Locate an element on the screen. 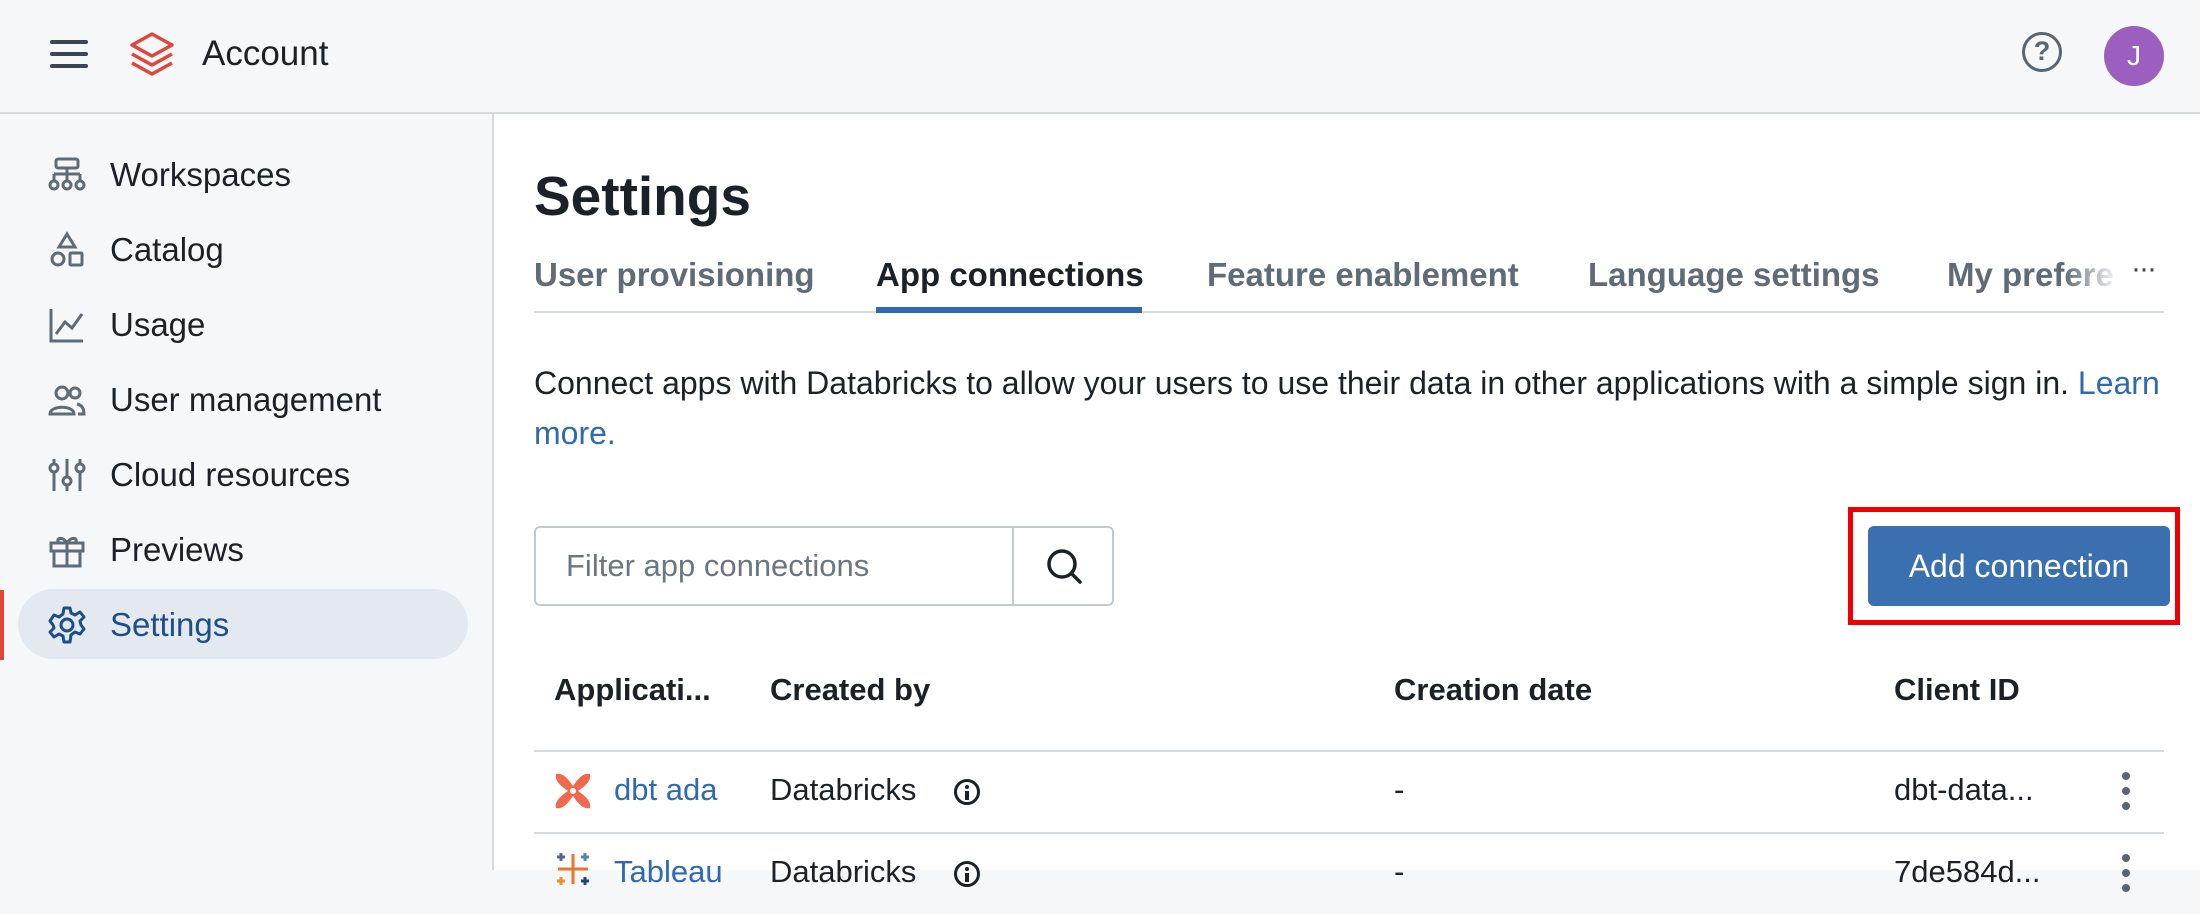 The width and height of the screenshot is (2200, 914). catalog-icon is located at coordinates (67, 249).